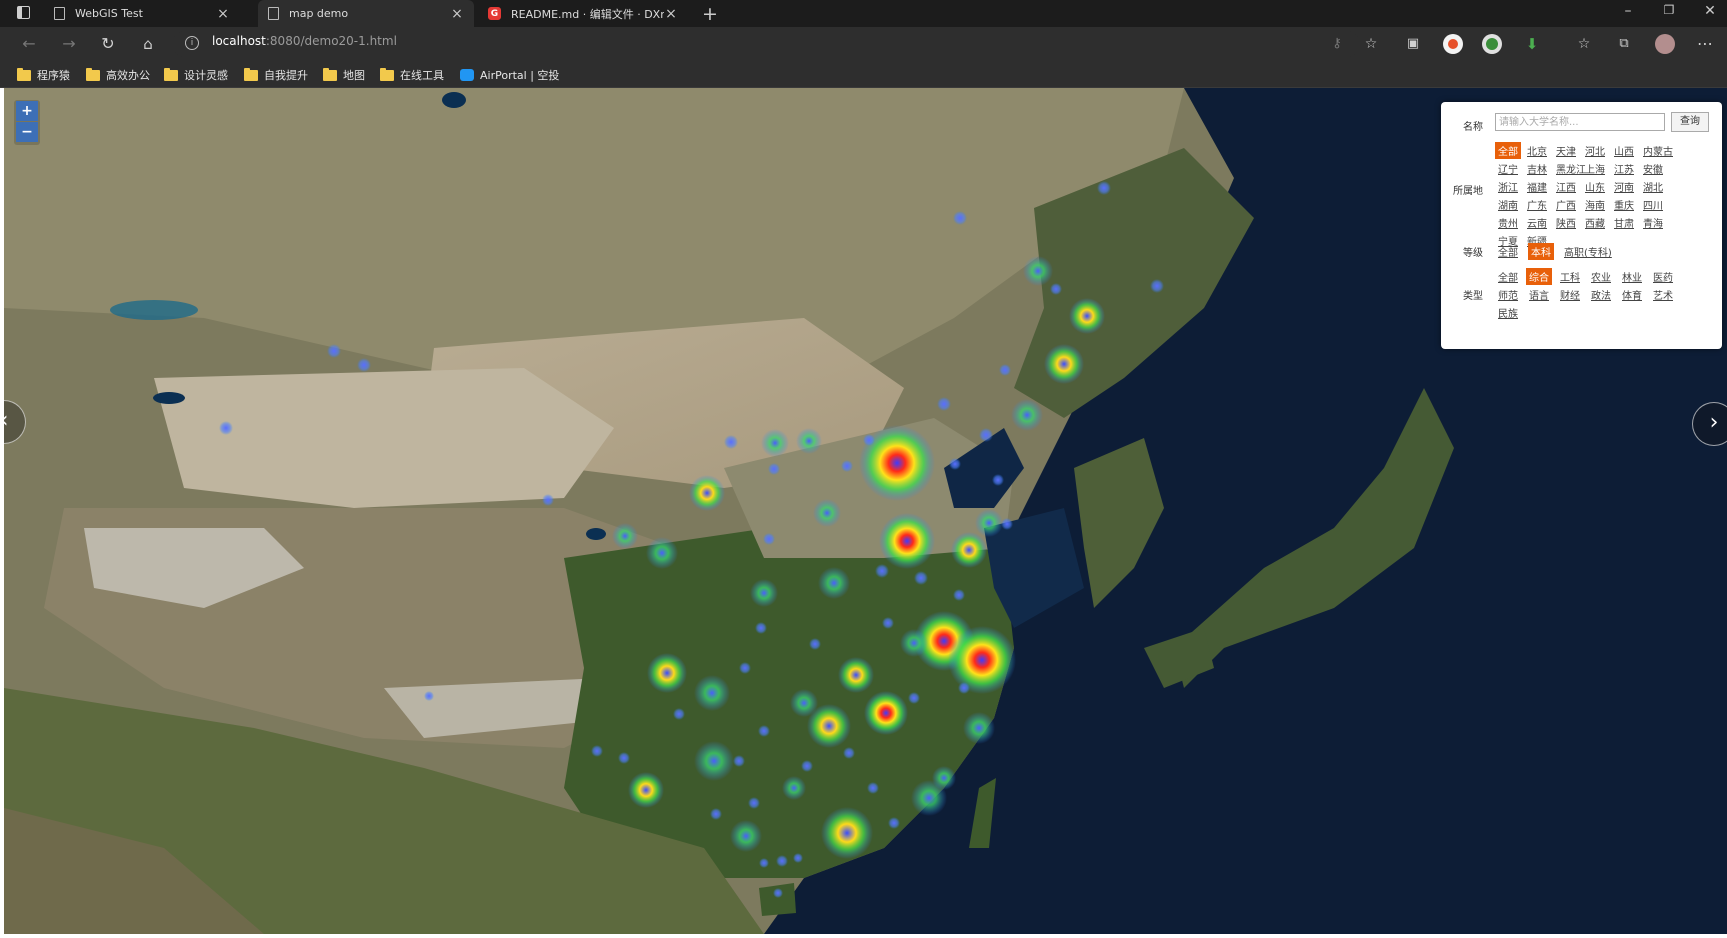 The width and height of the screenshot is (1727, 938). I want to click on zoom-out-button: −, so click(27, 132).